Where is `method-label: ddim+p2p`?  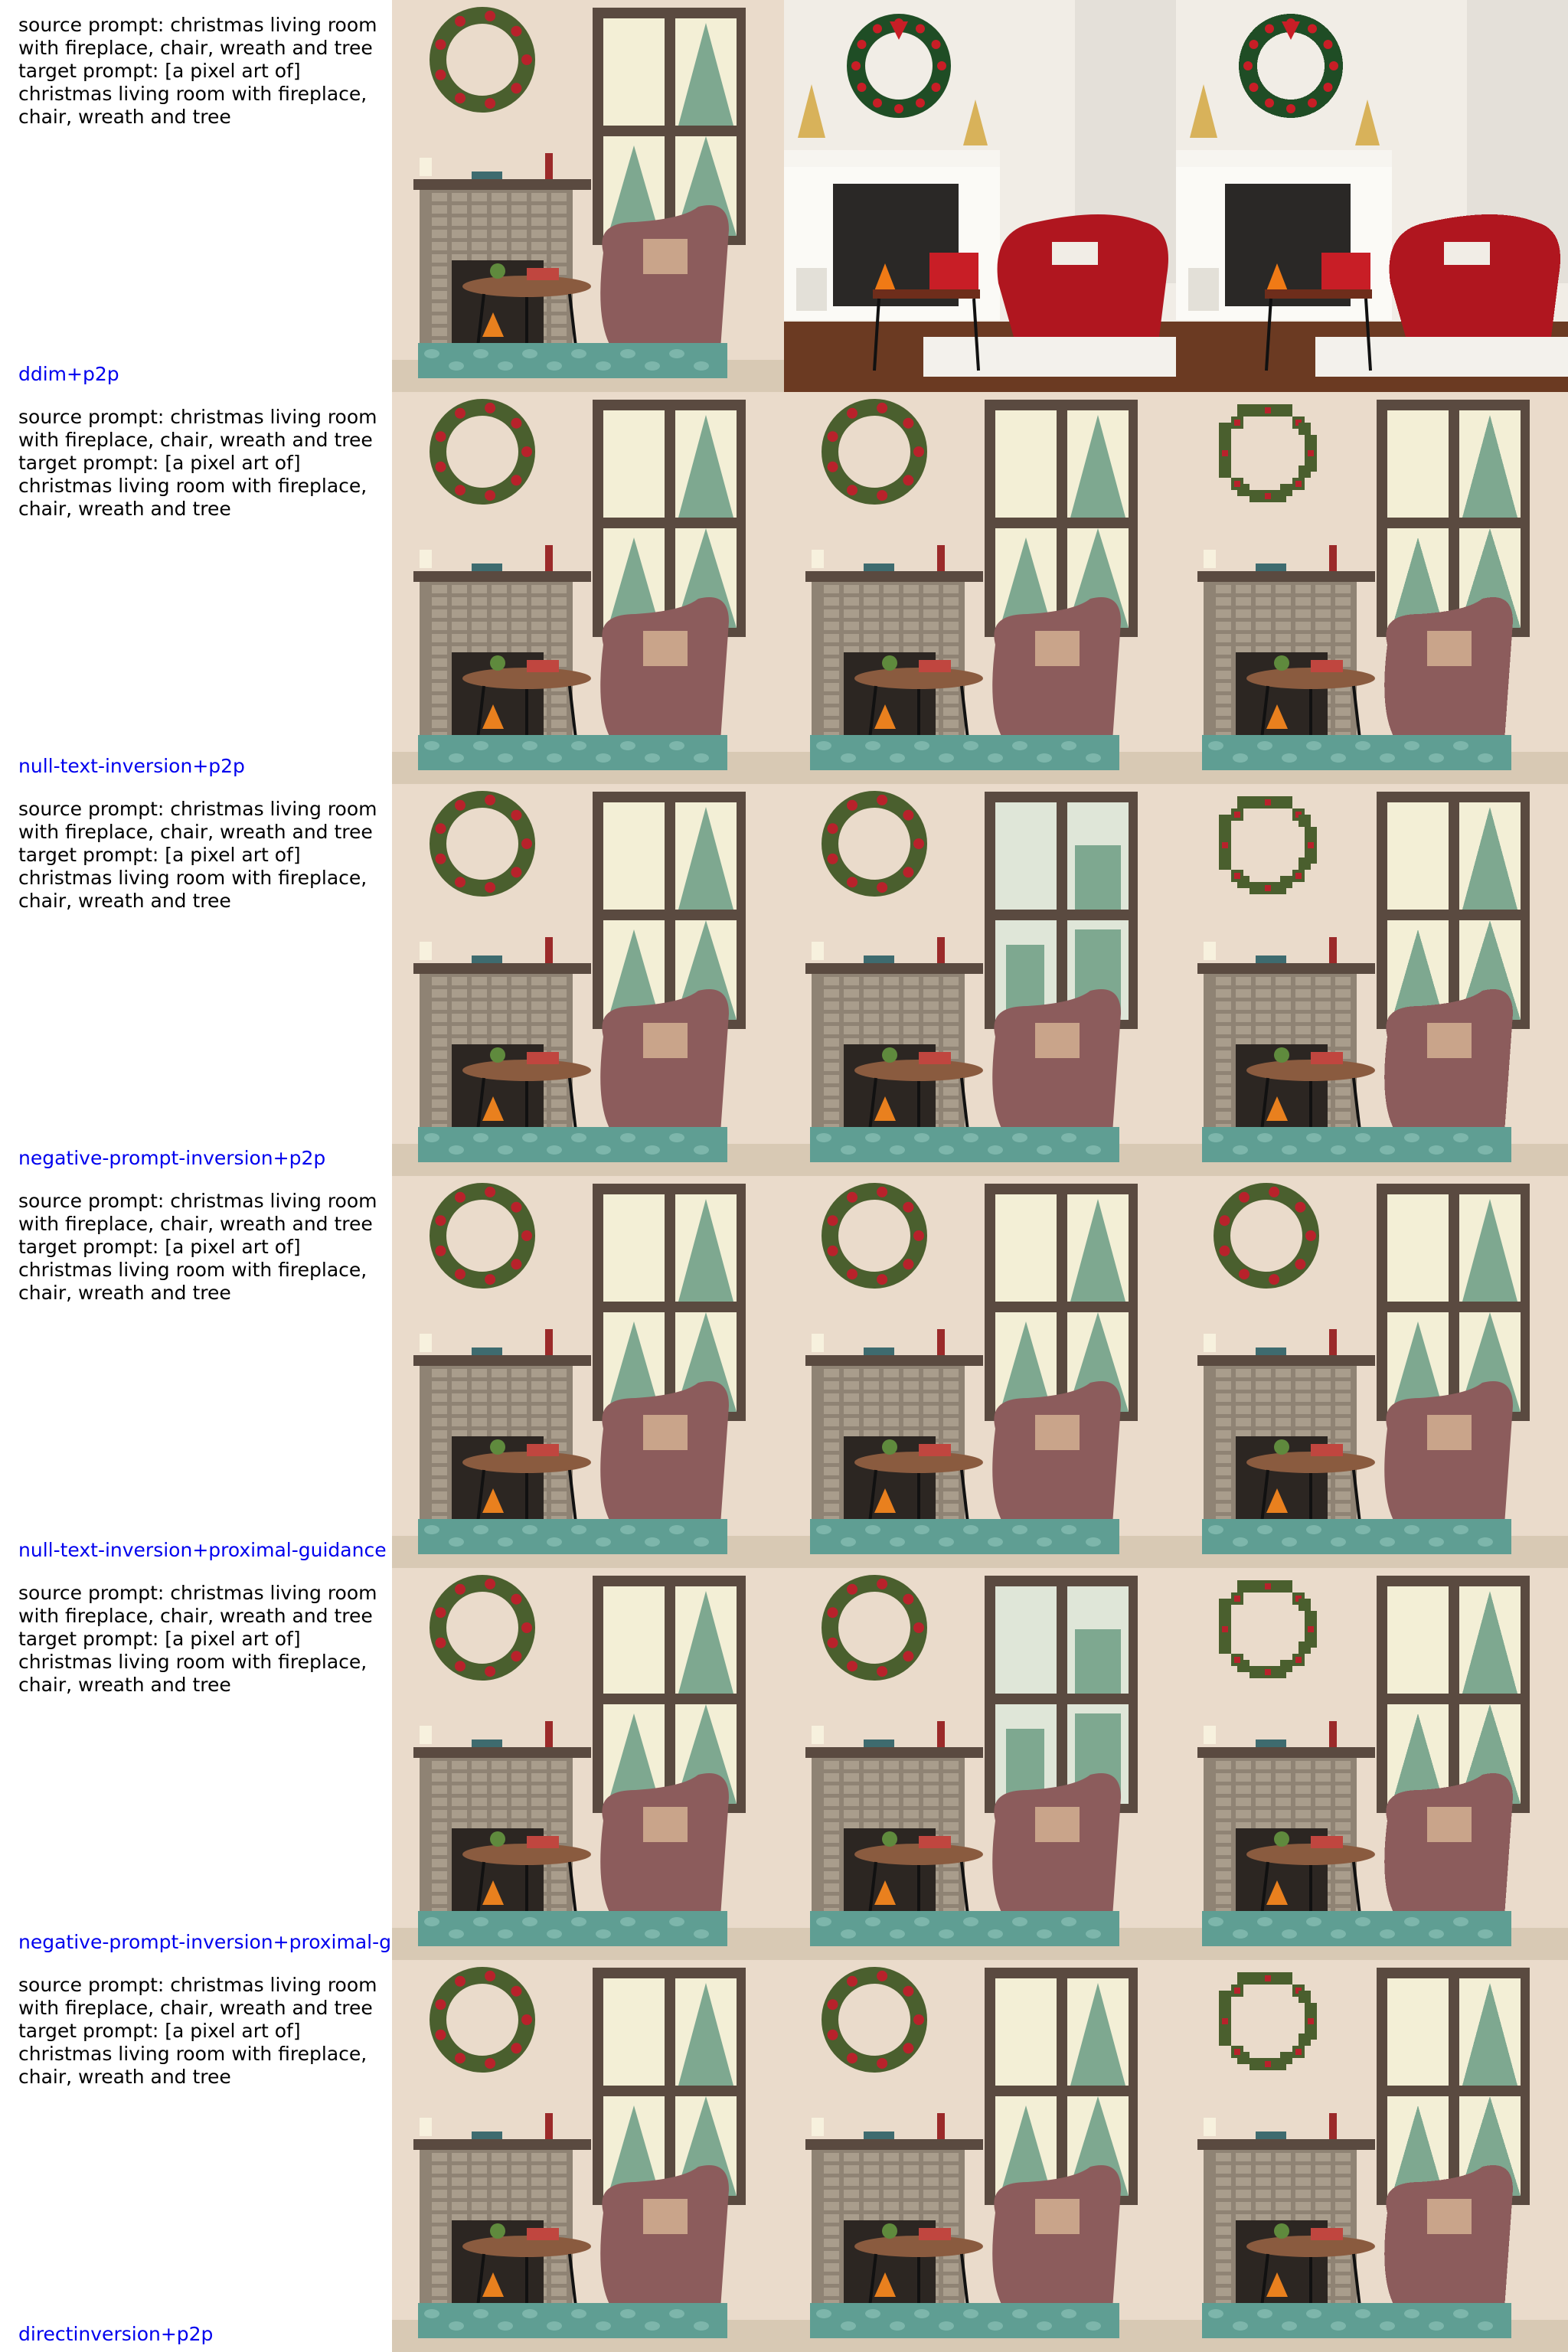
method-label: ddim+p2p is located at coordinates (68, 374).